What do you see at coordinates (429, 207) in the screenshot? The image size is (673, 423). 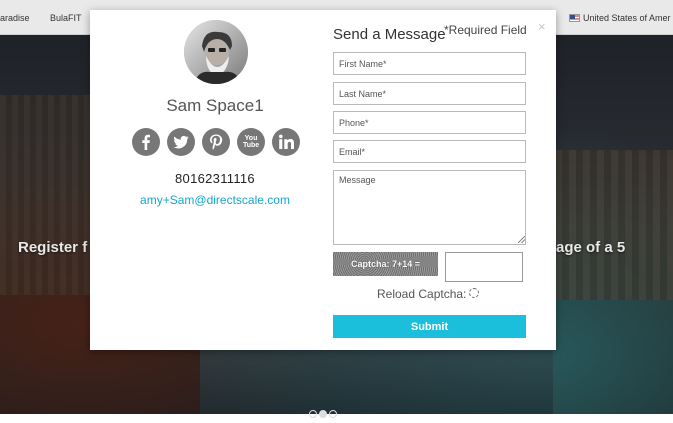 I see `message-textarea` at bounding box center [429, 207].